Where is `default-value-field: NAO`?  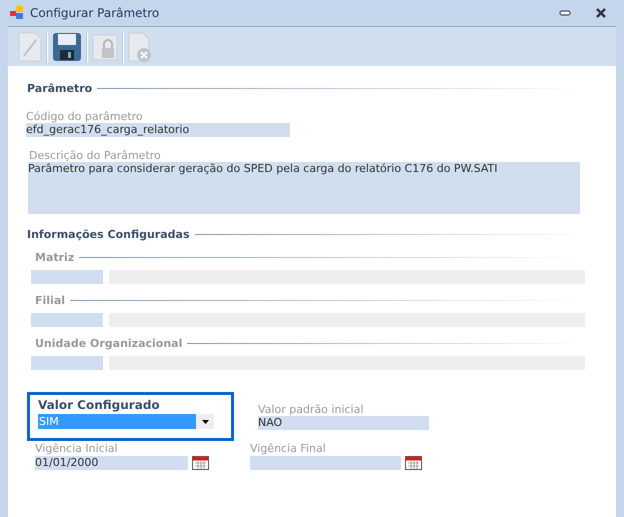
default-value-field: NAO is located at coordinates (343, 423).